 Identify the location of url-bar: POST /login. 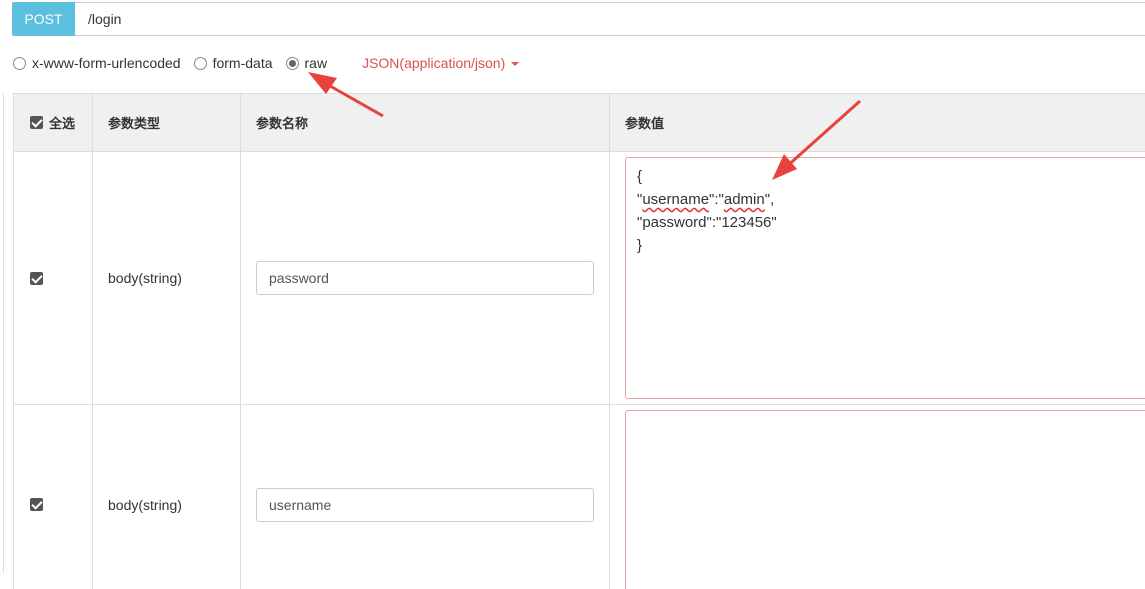
(578, 18).